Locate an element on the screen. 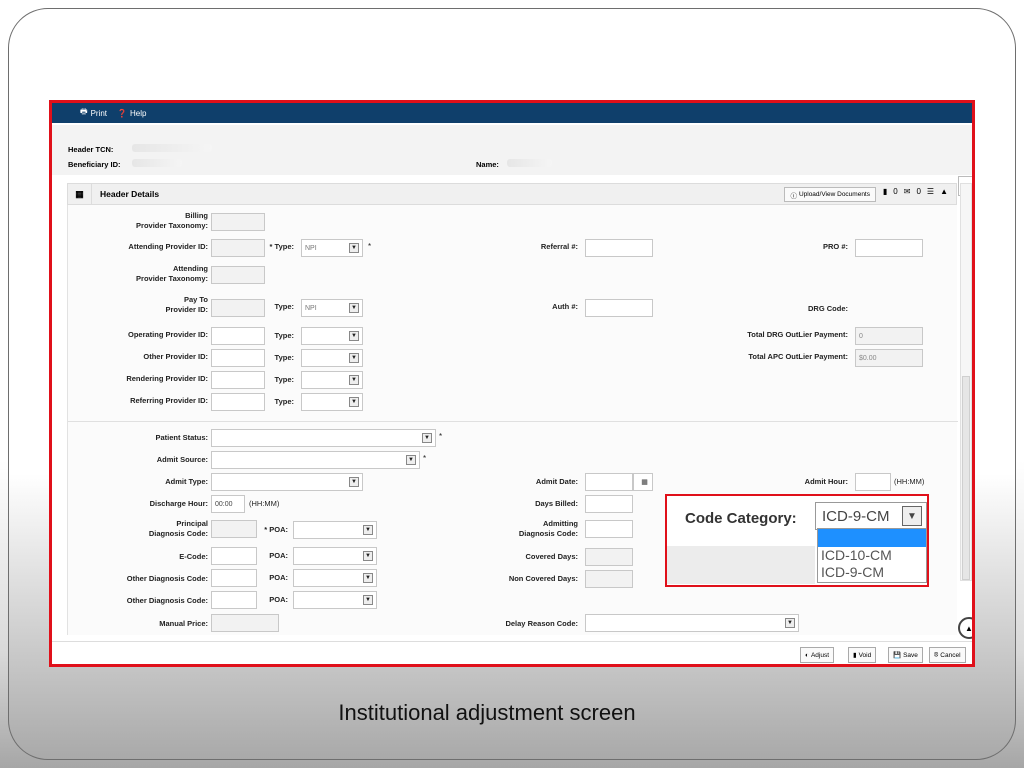  ecode-poa-label: POA: is located at coordinates (278, 555).